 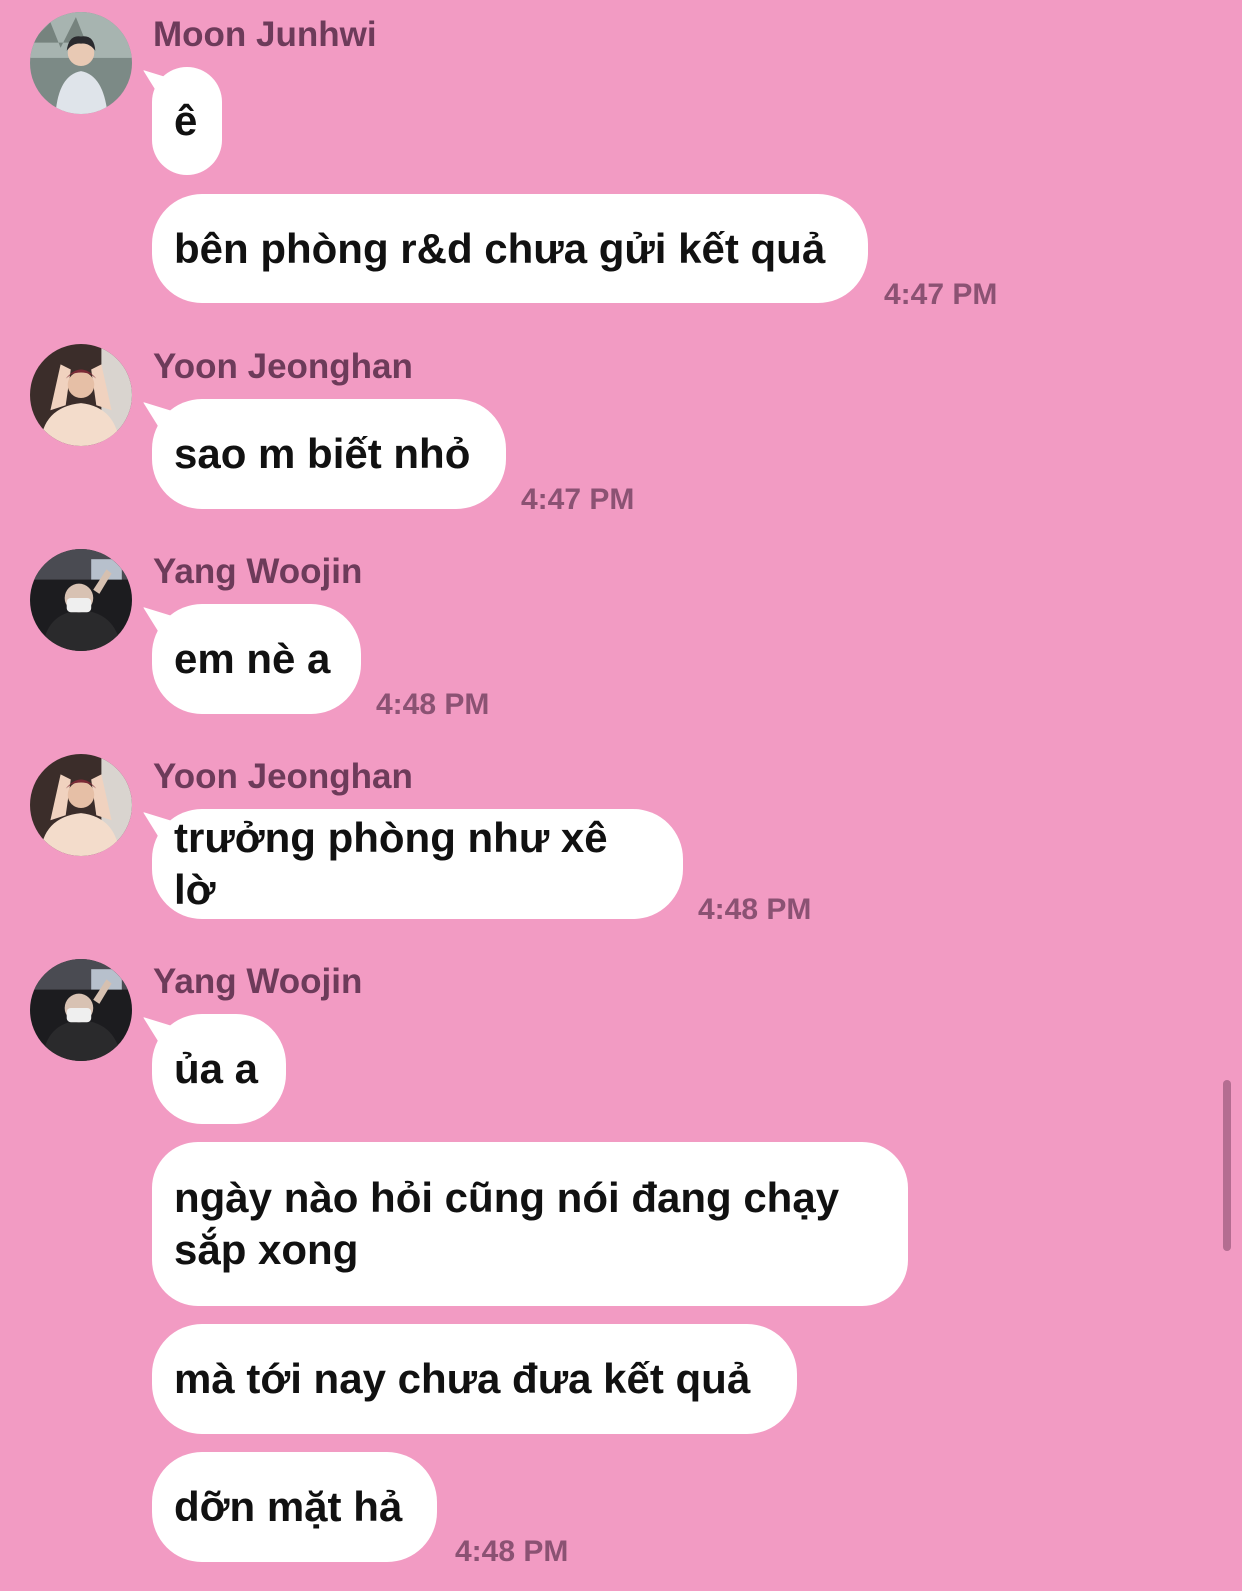 What do you see at coordinates (252, 658) in the screenshot?
I see `message-text: em nè a` at bounding box center [252, 658].